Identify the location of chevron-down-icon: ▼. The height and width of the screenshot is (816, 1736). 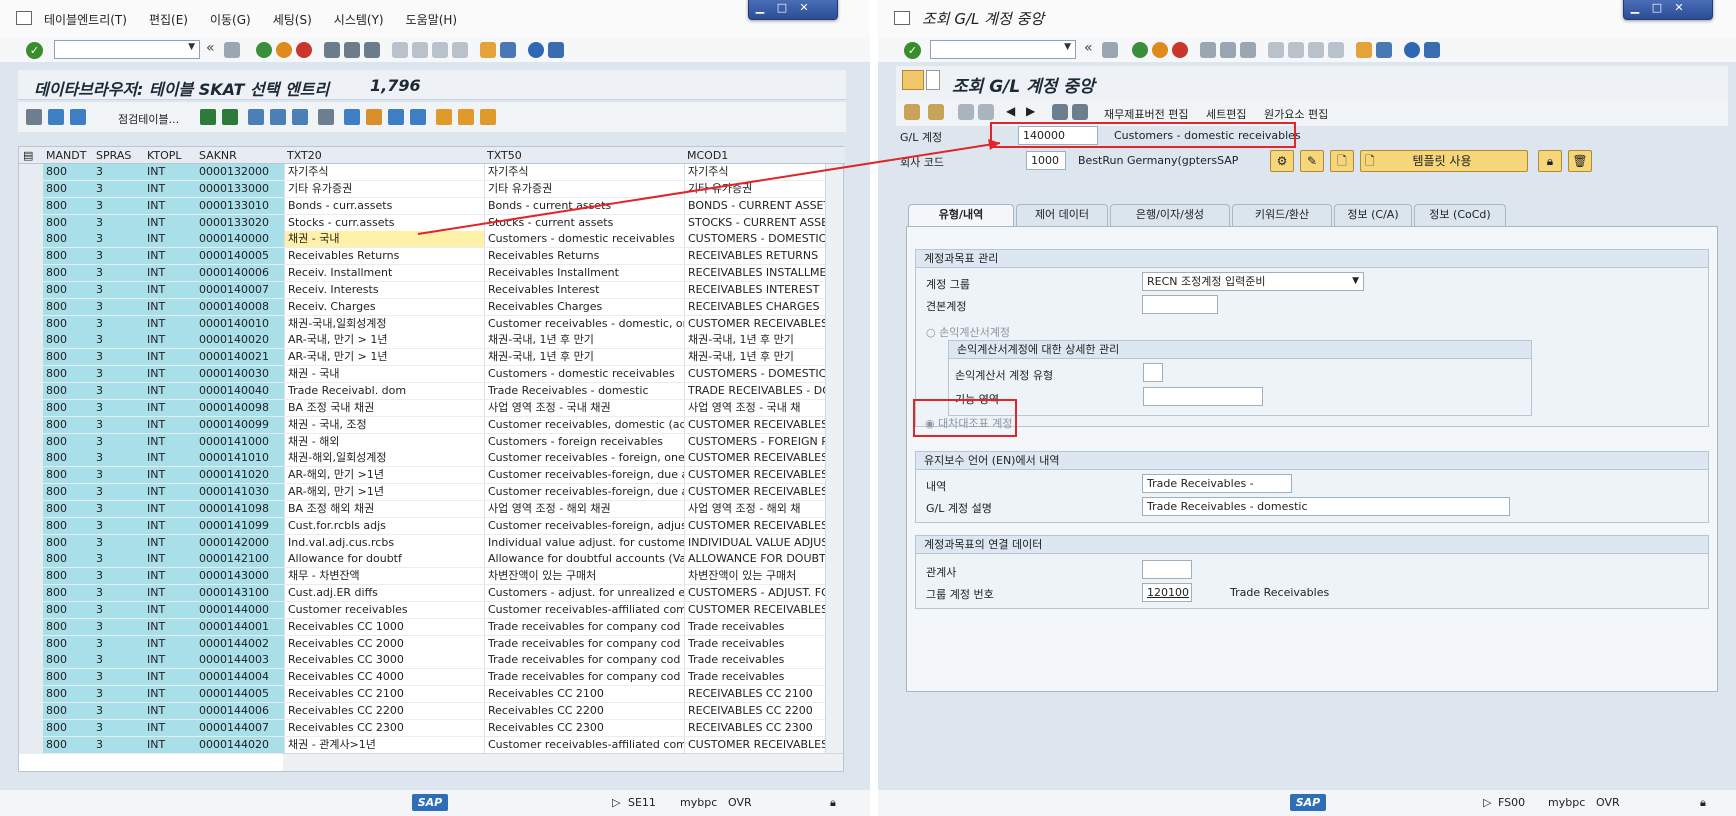
(191, 47).